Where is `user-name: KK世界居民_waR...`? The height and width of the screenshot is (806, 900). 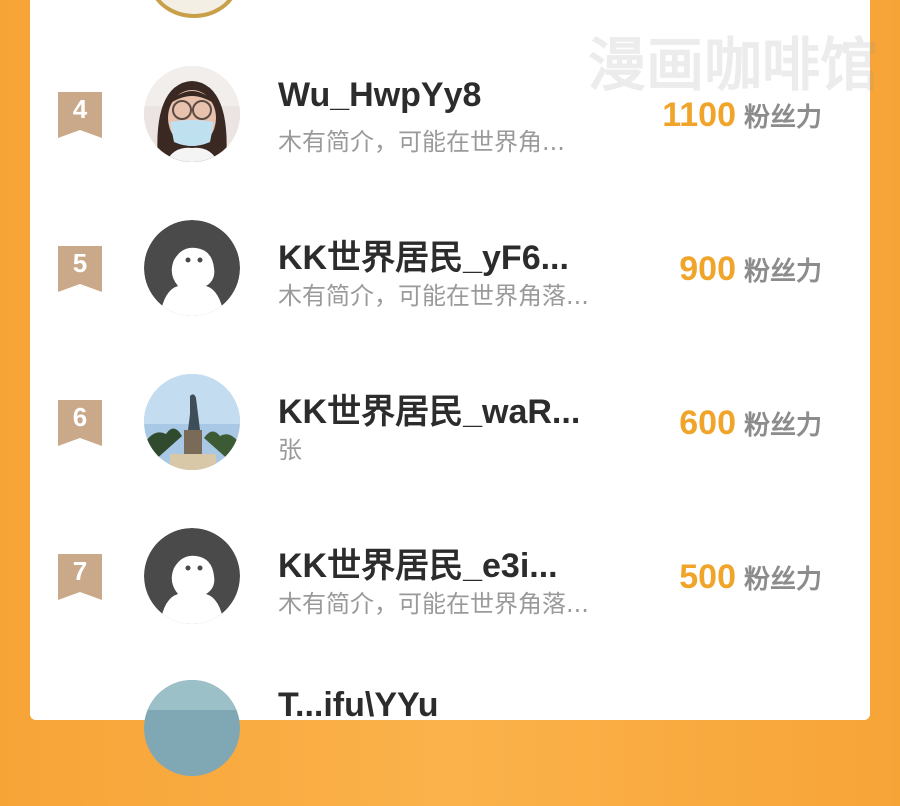 user-name: KK世界居民_waR... is located at coordinates (429, 408).